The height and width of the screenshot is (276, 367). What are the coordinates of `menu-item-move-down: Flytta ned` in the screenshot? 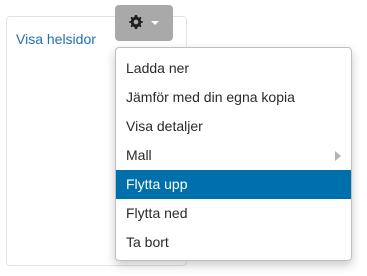 It's located at (233, 213).